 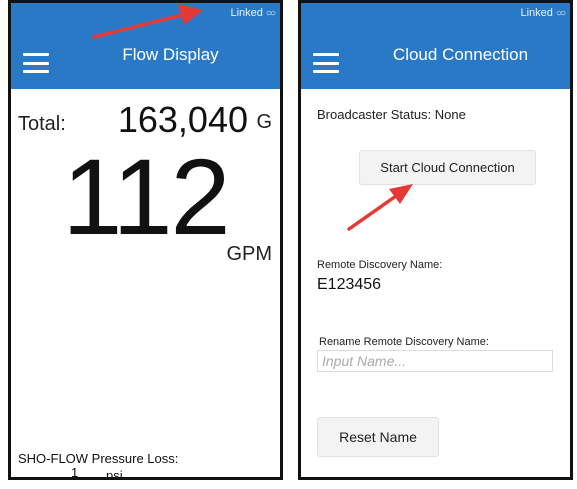 I want to click on reset-name-button: Reset Name, so click(x=378, y=437).